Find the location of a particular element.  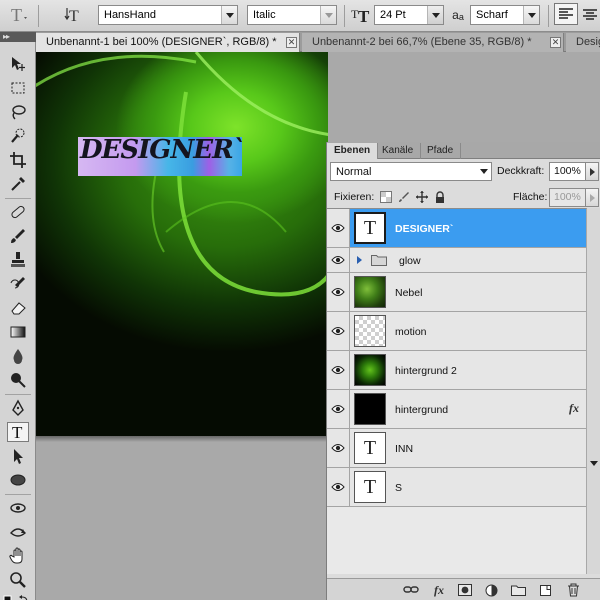

marquee-tool is located at coordinates (18, 88).